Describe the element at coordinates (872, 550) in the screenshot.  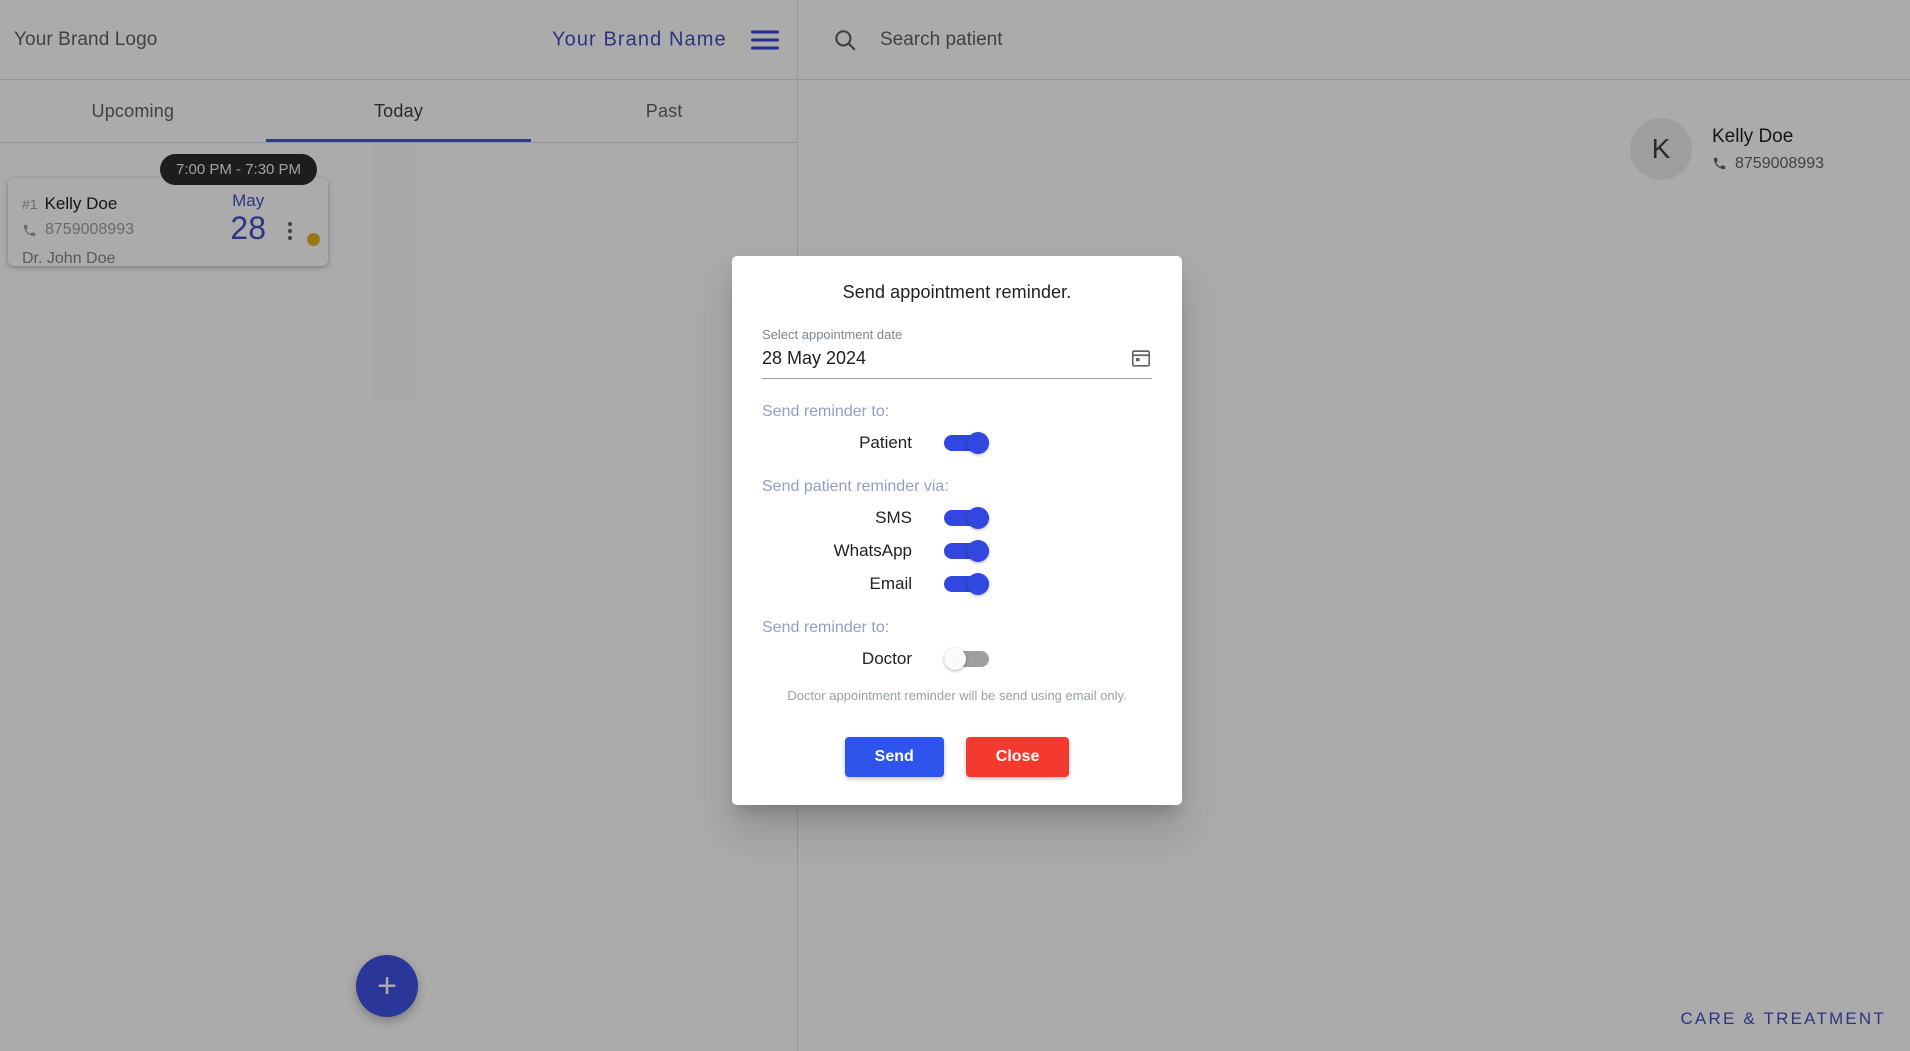
I see `toggle-label-whatsapp: WhatsApp` at that location.